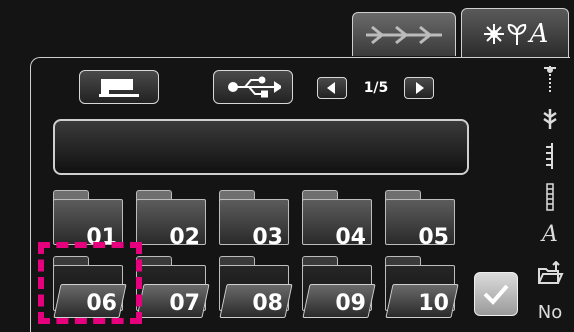  I want to click on buttonhole-icon, so click(550, 197).